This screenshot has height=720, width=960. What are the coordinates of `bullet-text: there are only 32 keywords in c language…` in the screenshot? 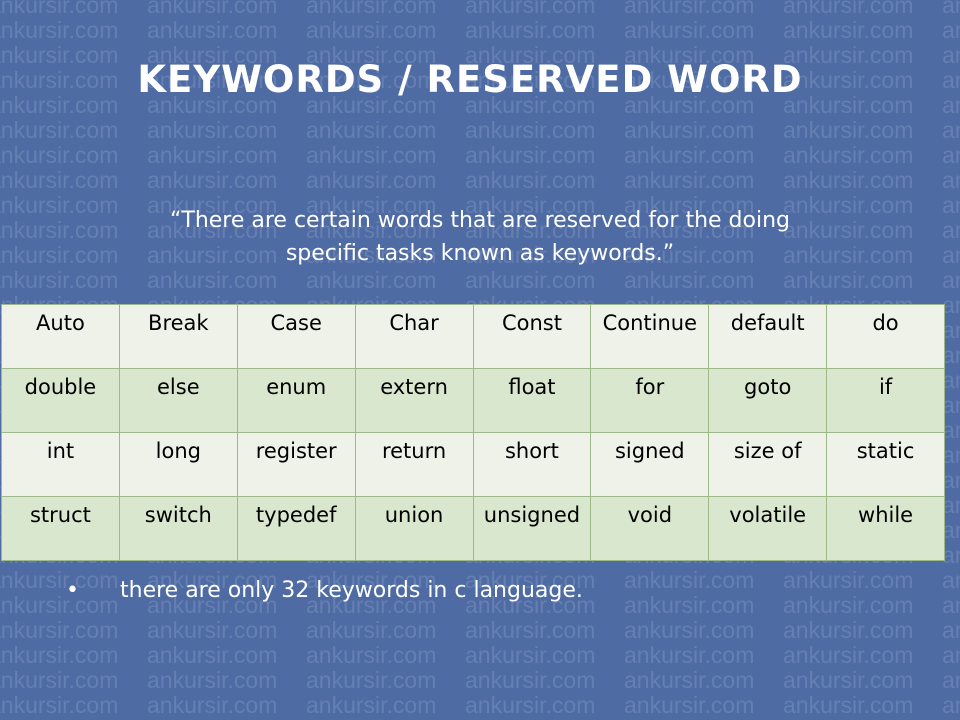 It's located at (351, 590).